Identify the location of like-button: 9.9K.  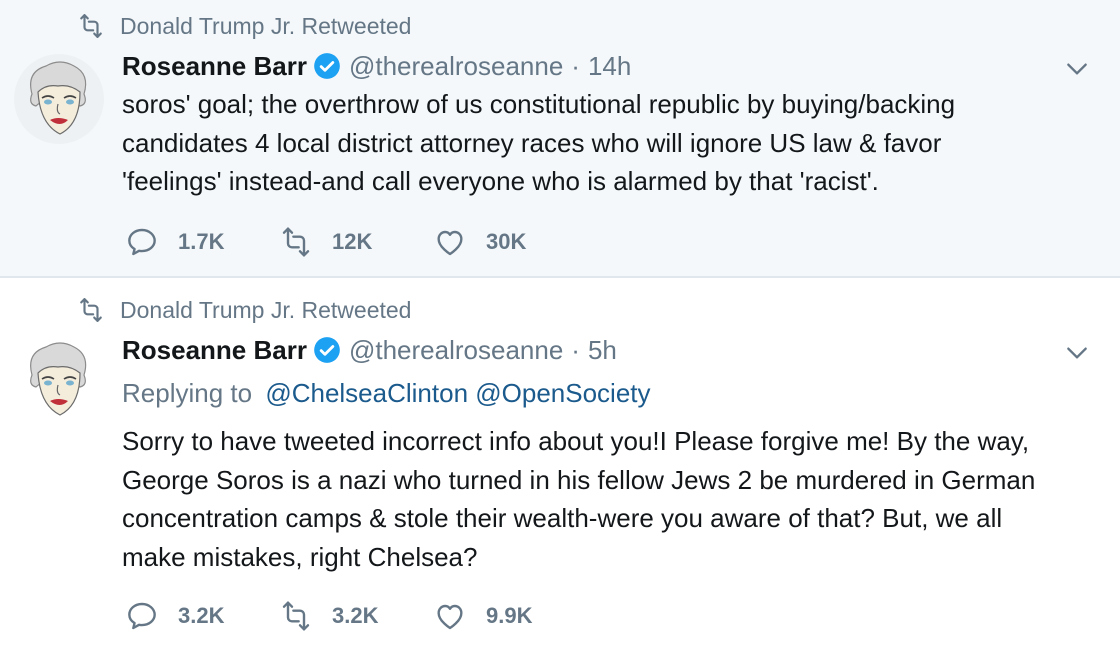
(504, 616).